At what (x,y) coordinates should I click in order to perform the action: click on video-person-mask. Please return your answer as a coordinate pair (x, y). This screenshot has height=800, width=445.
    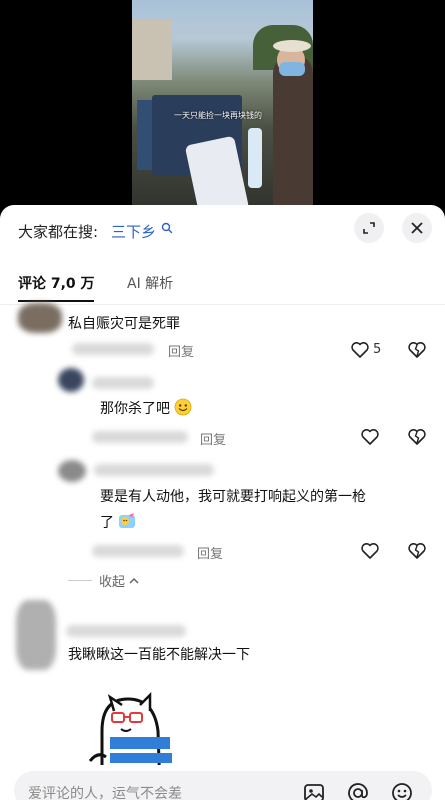
    Looking at the image, I should click on (292, 69).